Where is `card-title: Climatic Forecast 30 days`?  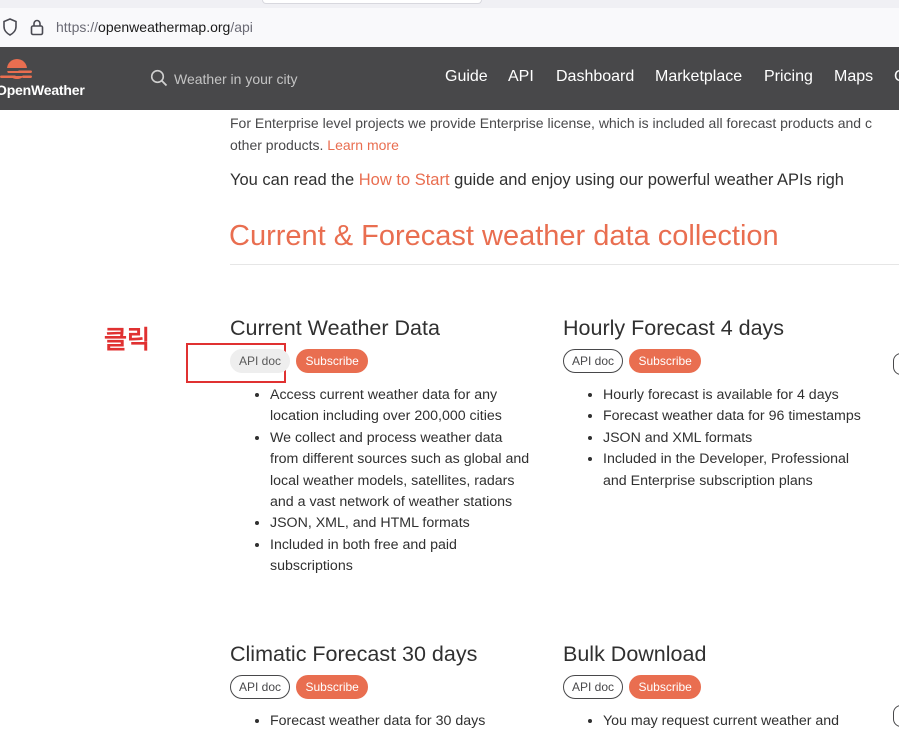
card-title: Climatic Forecast 30 days is located at coordinates (354, 654).